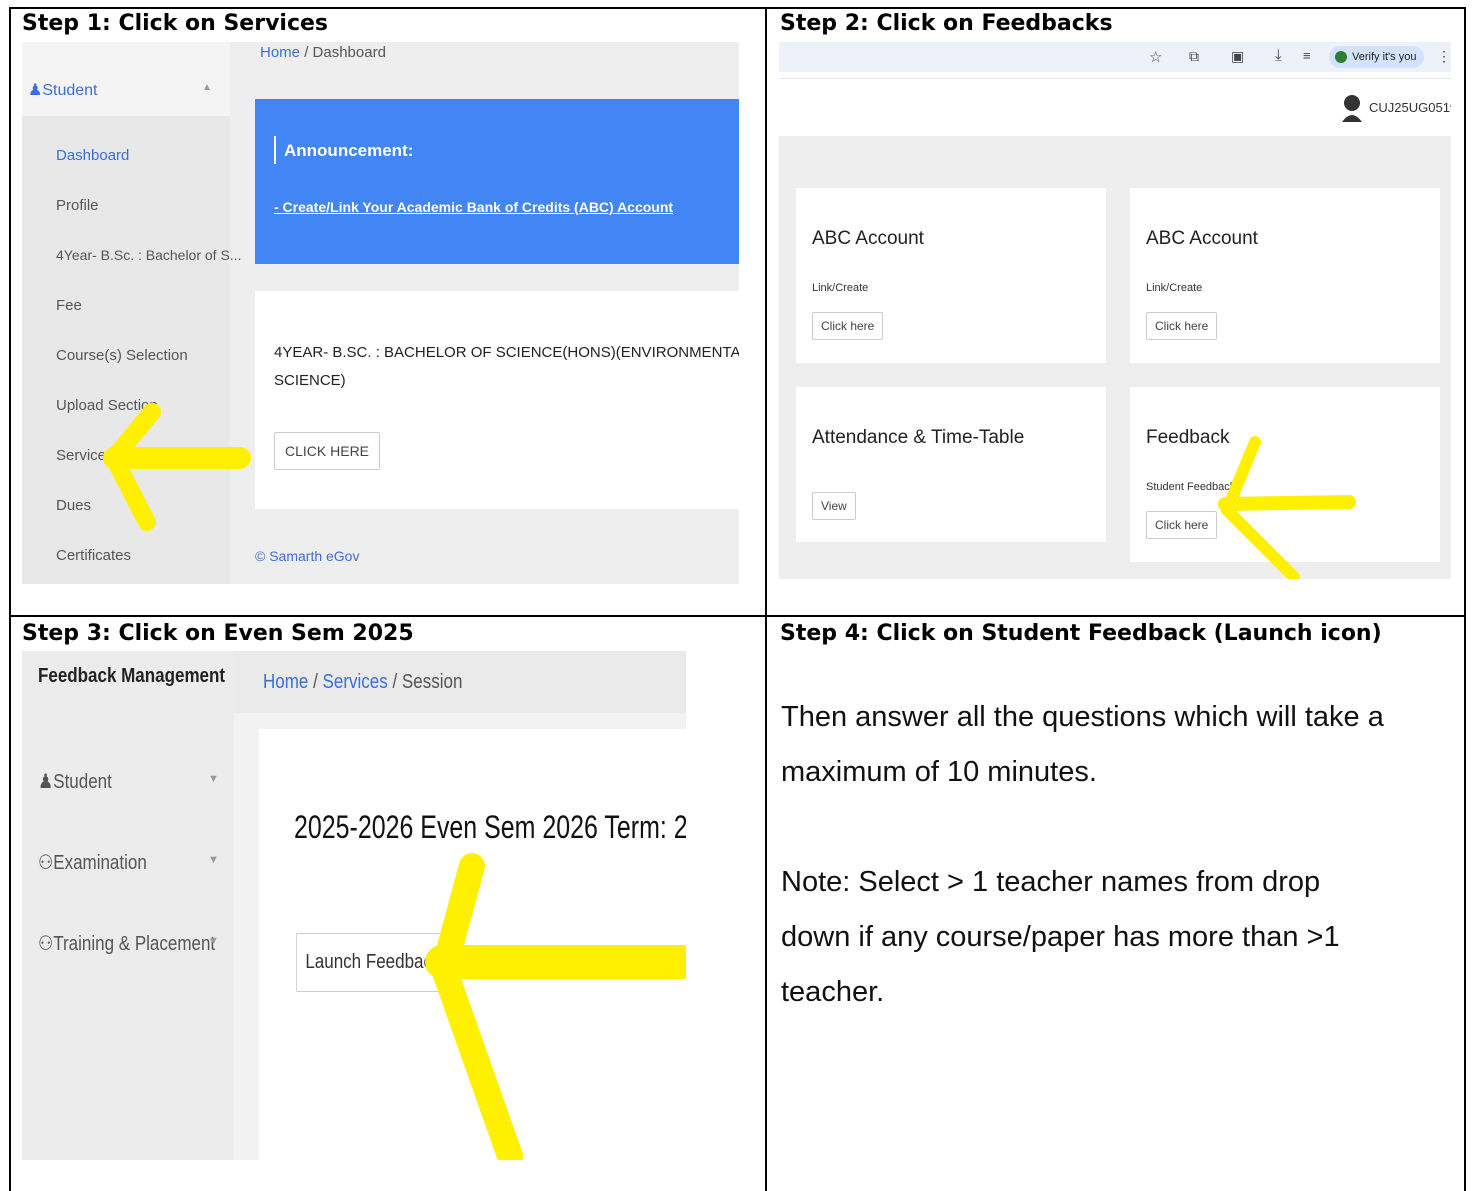  I want to click on right-border, so click(1465, 599).